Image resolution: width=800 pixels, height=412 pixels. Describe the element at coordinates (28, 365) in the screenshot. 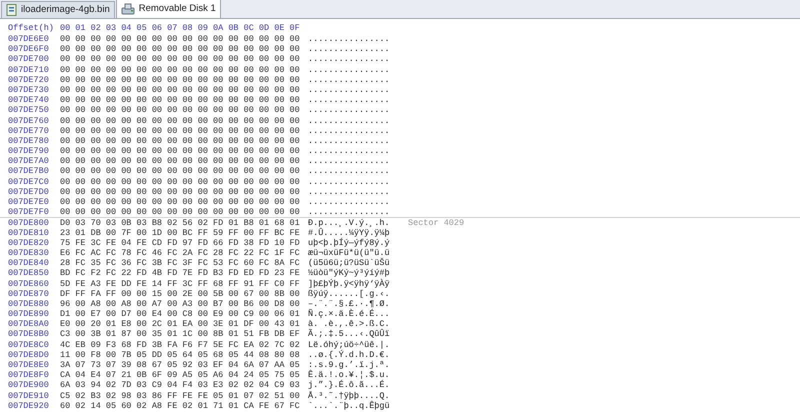

I see `offset-cell-text: 007DE8E0` at that location.